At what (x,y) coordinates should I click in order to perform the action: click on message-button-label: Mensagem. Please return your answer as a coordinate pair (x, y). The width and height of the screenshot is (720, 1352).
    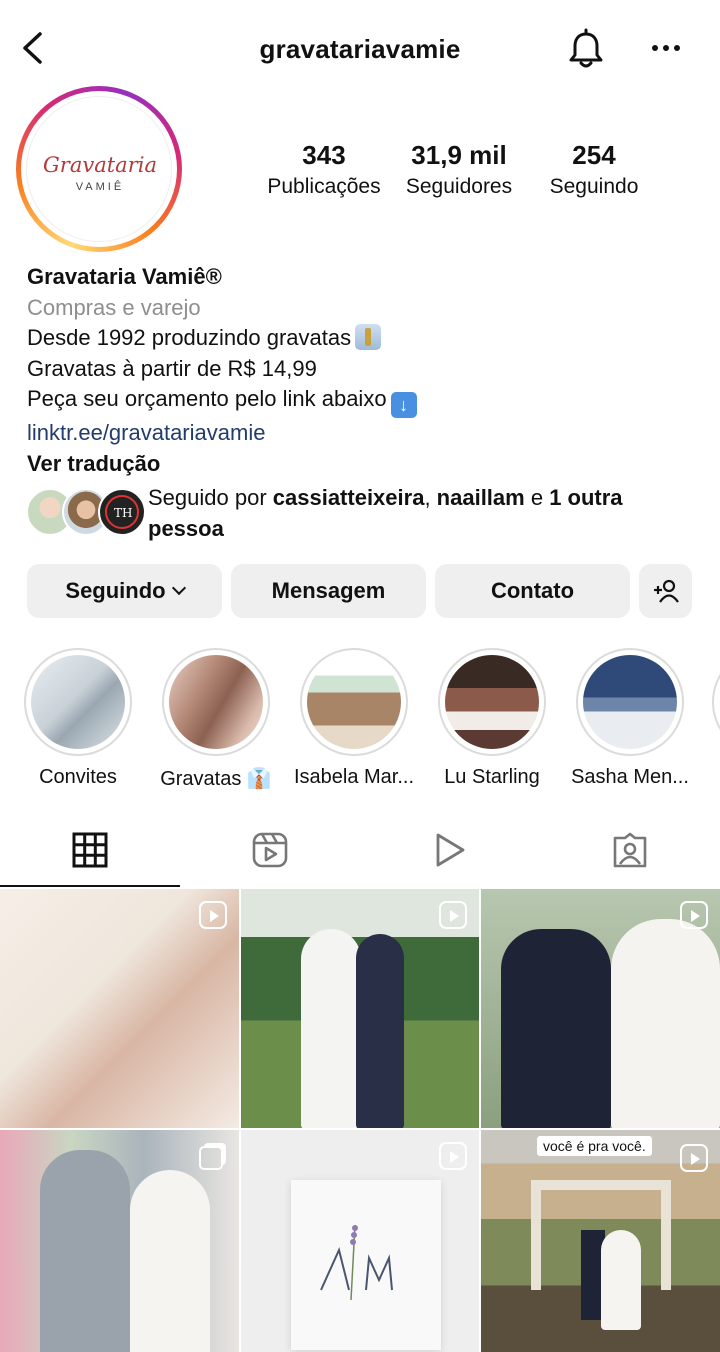
    Looking at the image, I should click on (328, 590).